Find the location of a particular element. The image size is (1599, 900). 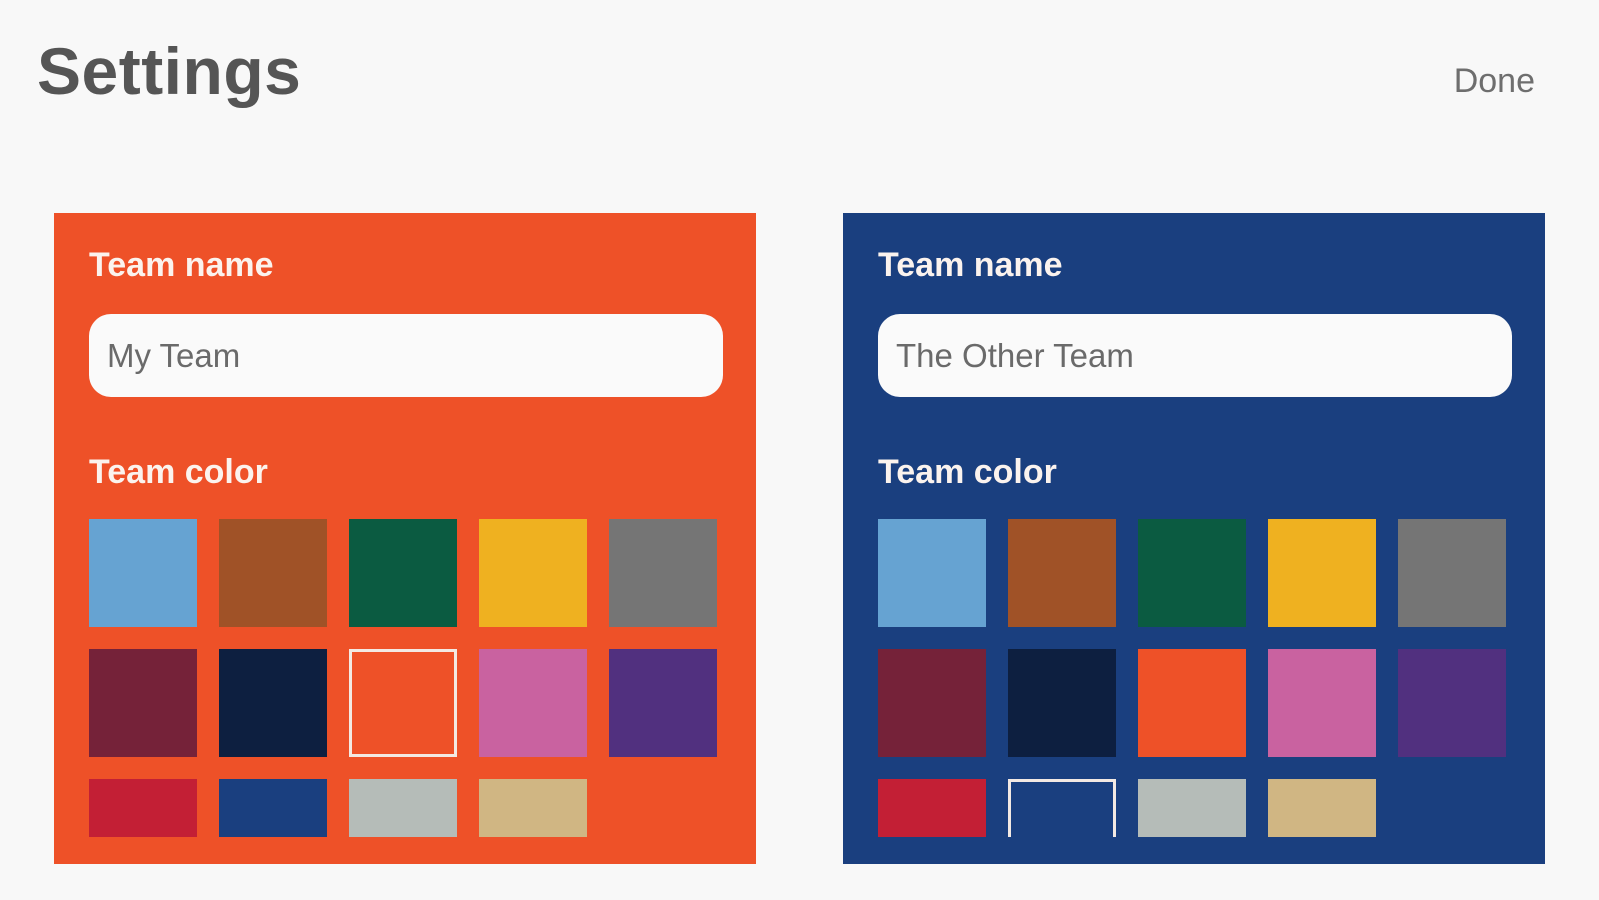

page-title: Settings is located at coordinates (169, 71).